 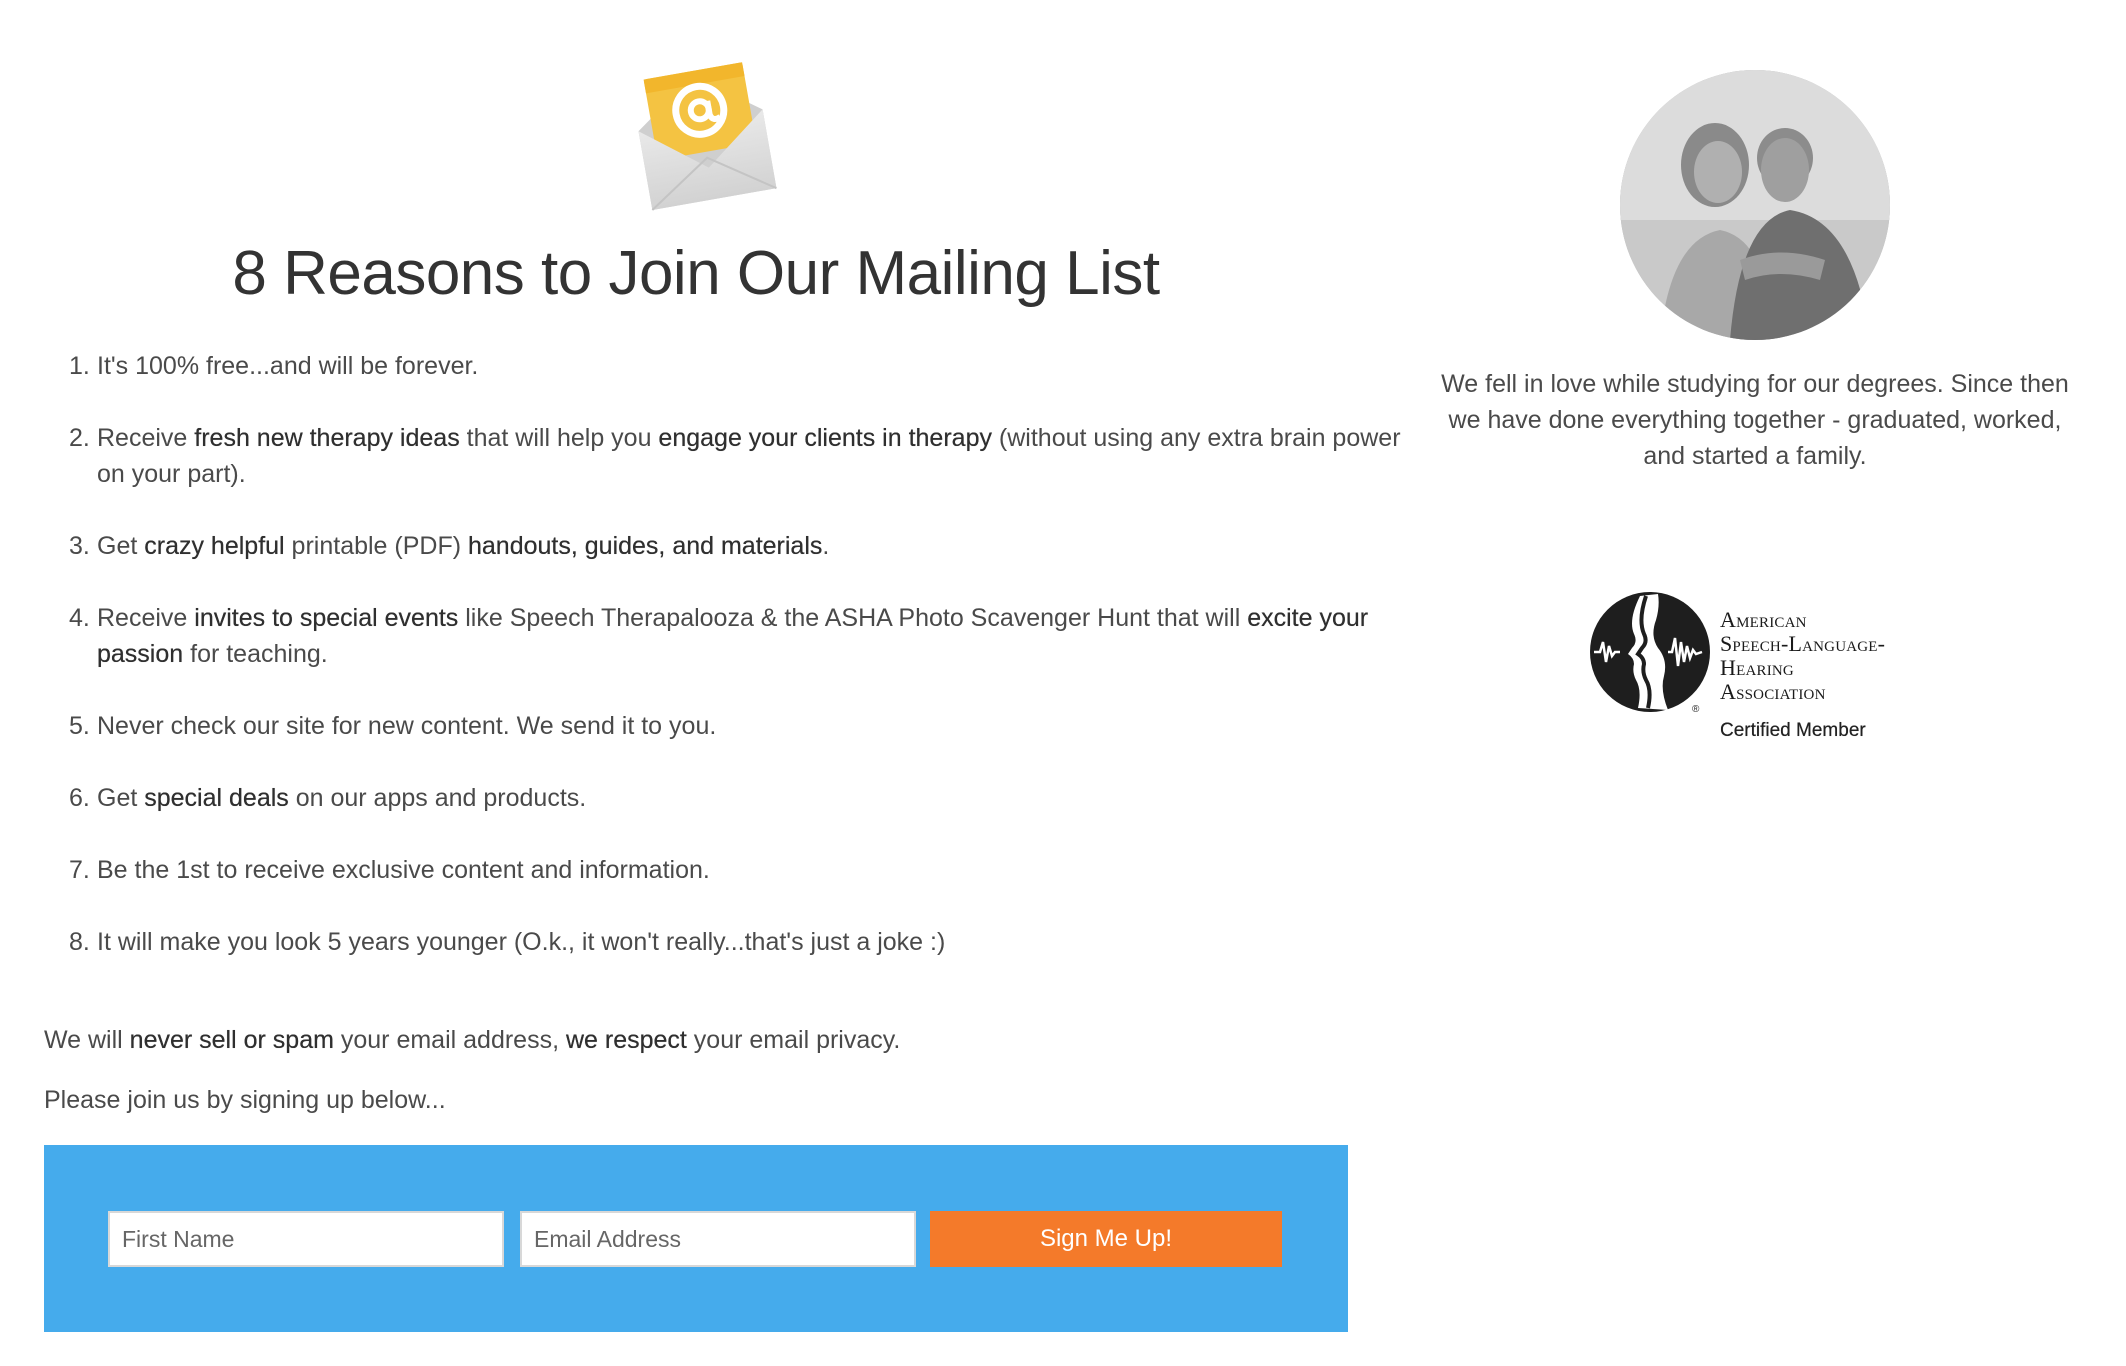 What do you see at coordinates (1773, 691) in the screenshot?
I see `asha-name-line-4: Association` at bounding box center [1773, 691].